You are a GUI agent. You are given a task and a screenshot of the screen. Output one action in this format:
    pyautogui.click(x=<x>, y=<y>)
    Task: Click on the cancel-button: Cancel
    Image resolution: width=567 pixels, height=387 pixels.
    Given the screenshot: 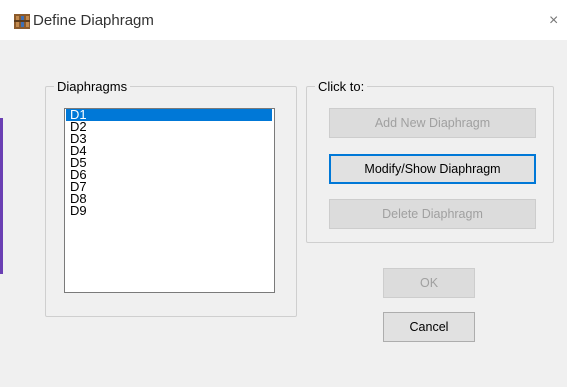 What is the action you would take?
    pyautogui.click(x=429, y=327)
    